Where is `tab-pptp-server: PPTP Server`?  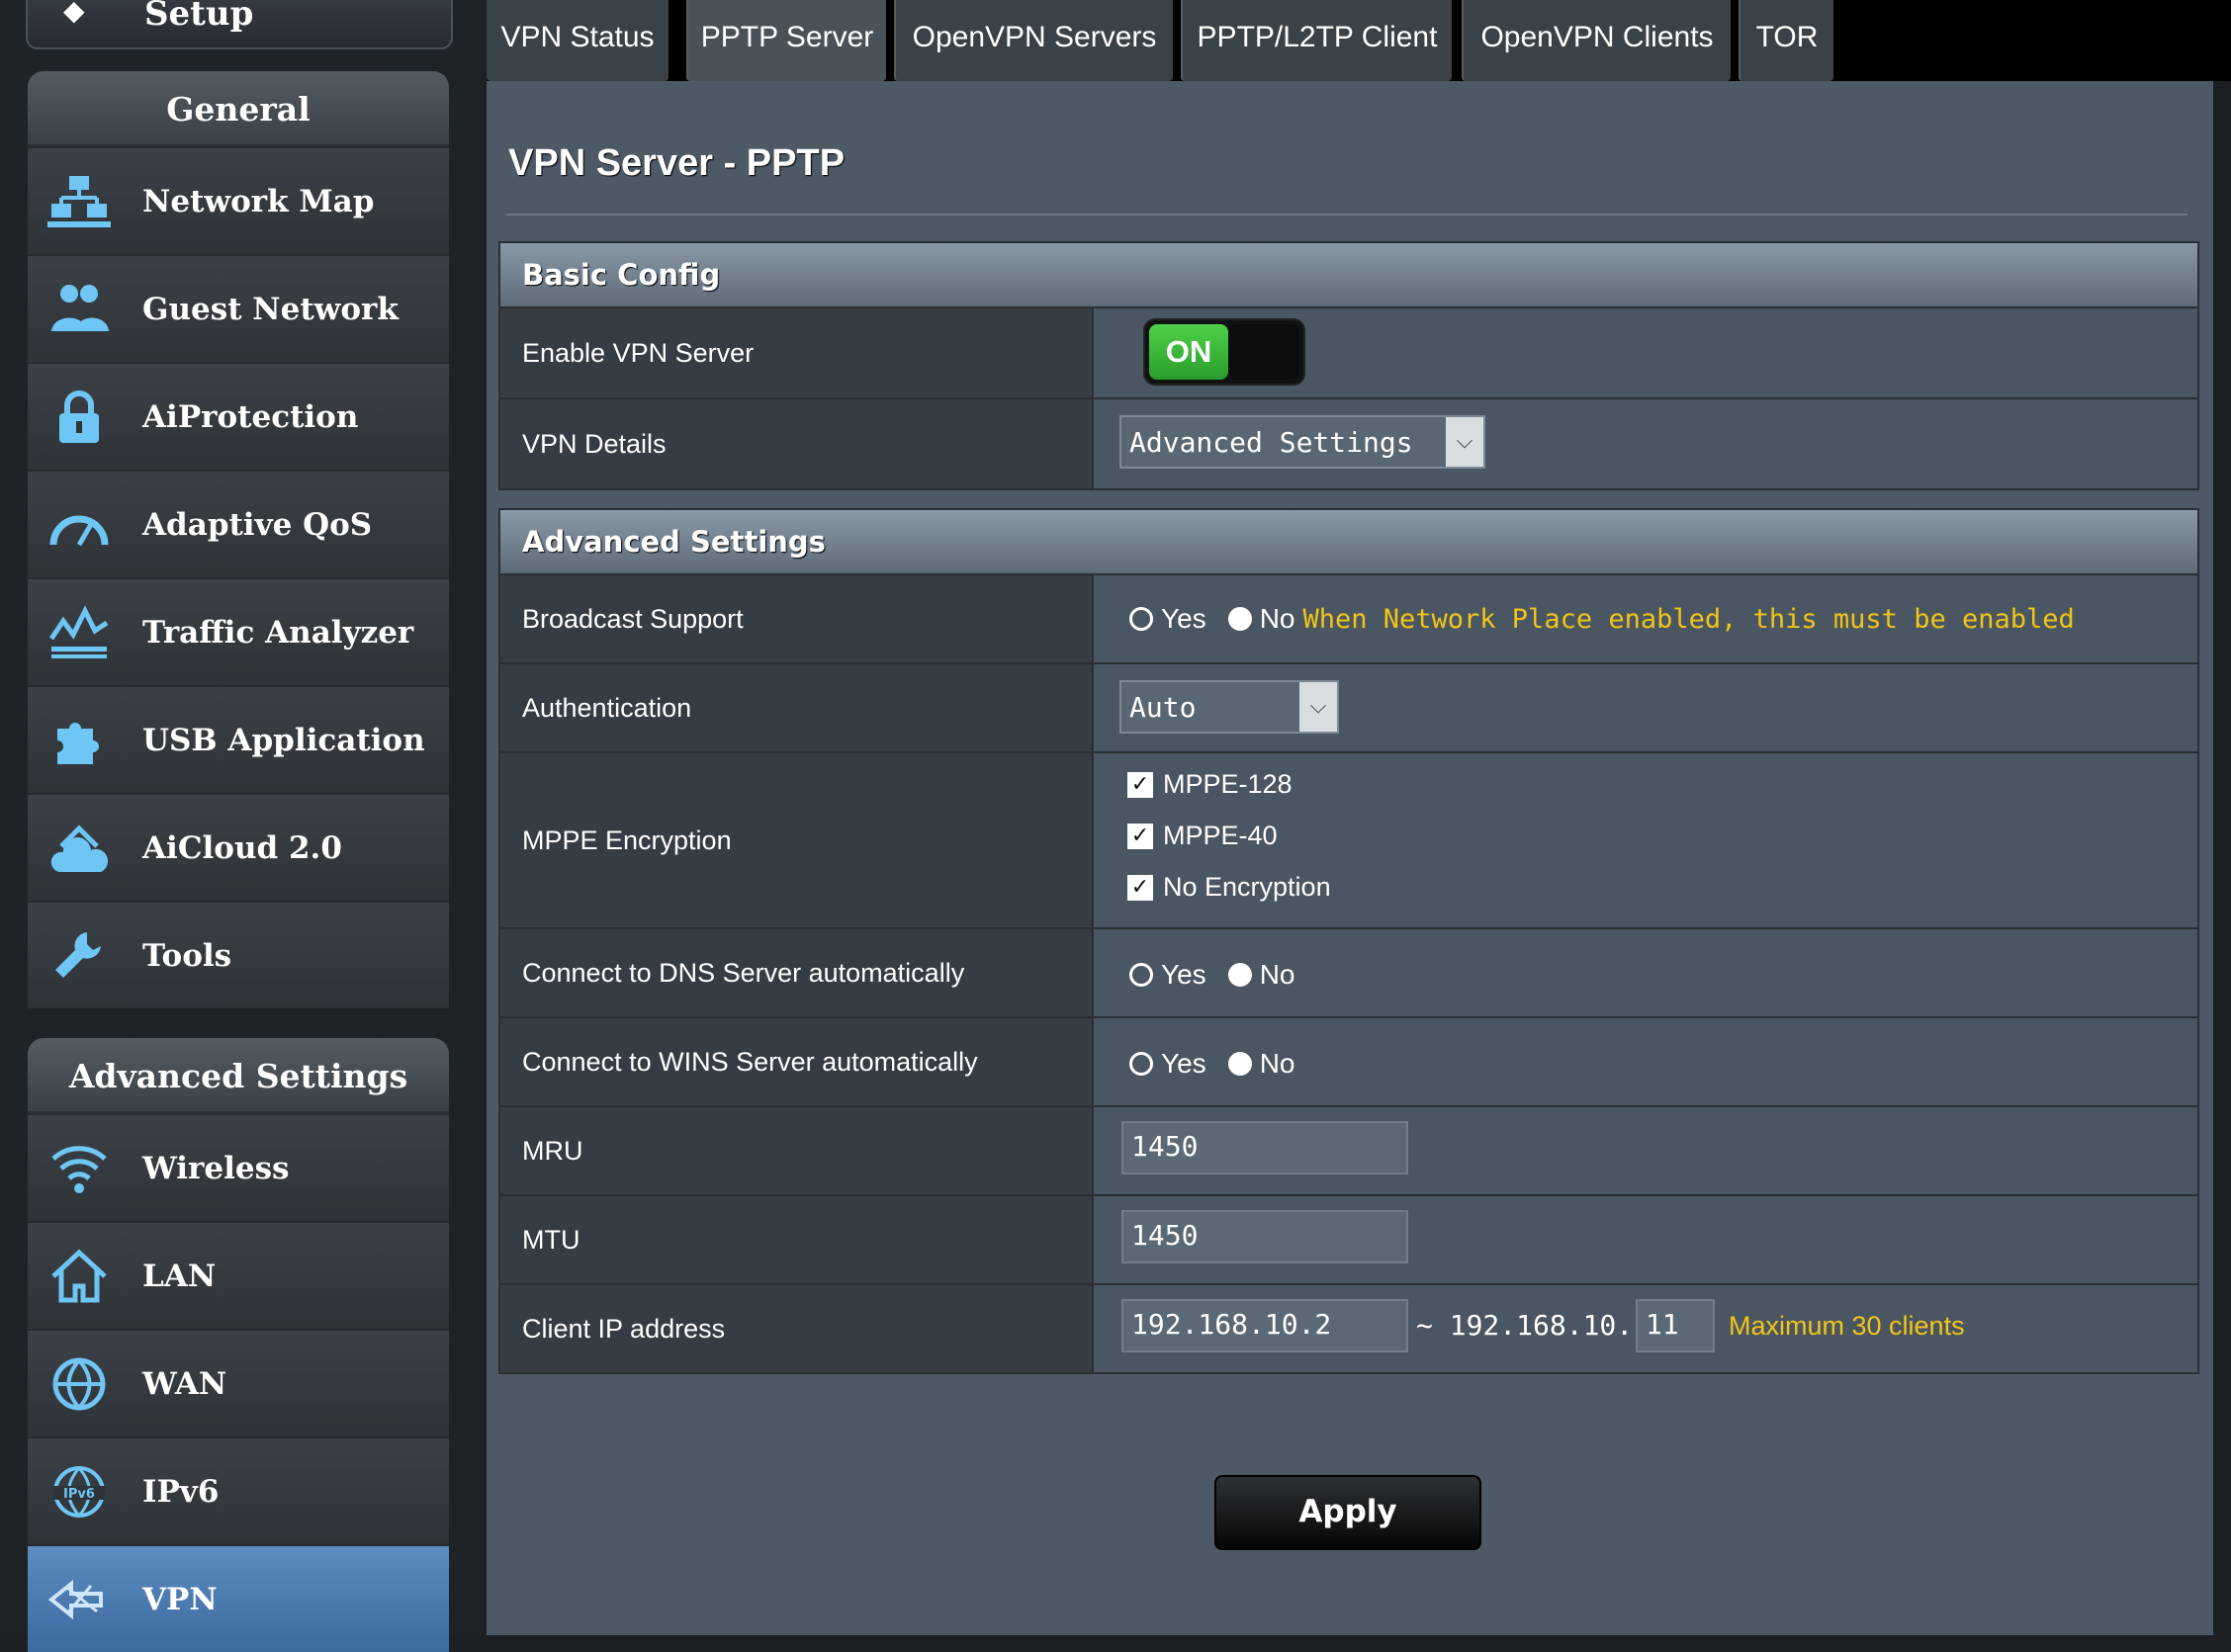 tab-pptp-server: PPTP Server is located at coordinates (786, 40).